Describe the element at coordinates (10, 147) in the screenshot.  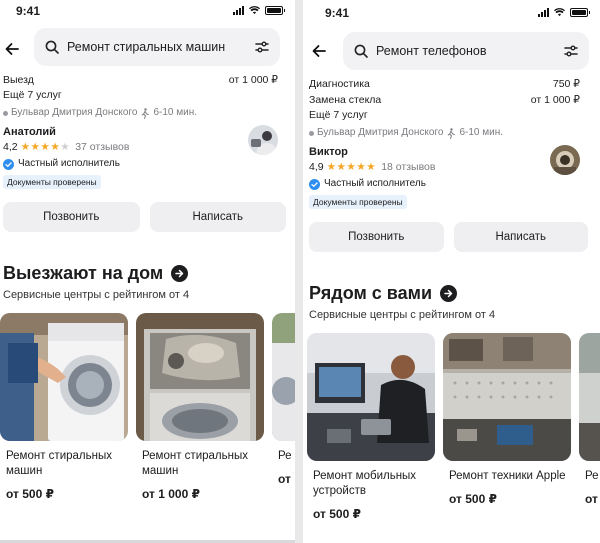
I see `rating-value: 4,2` at that location.